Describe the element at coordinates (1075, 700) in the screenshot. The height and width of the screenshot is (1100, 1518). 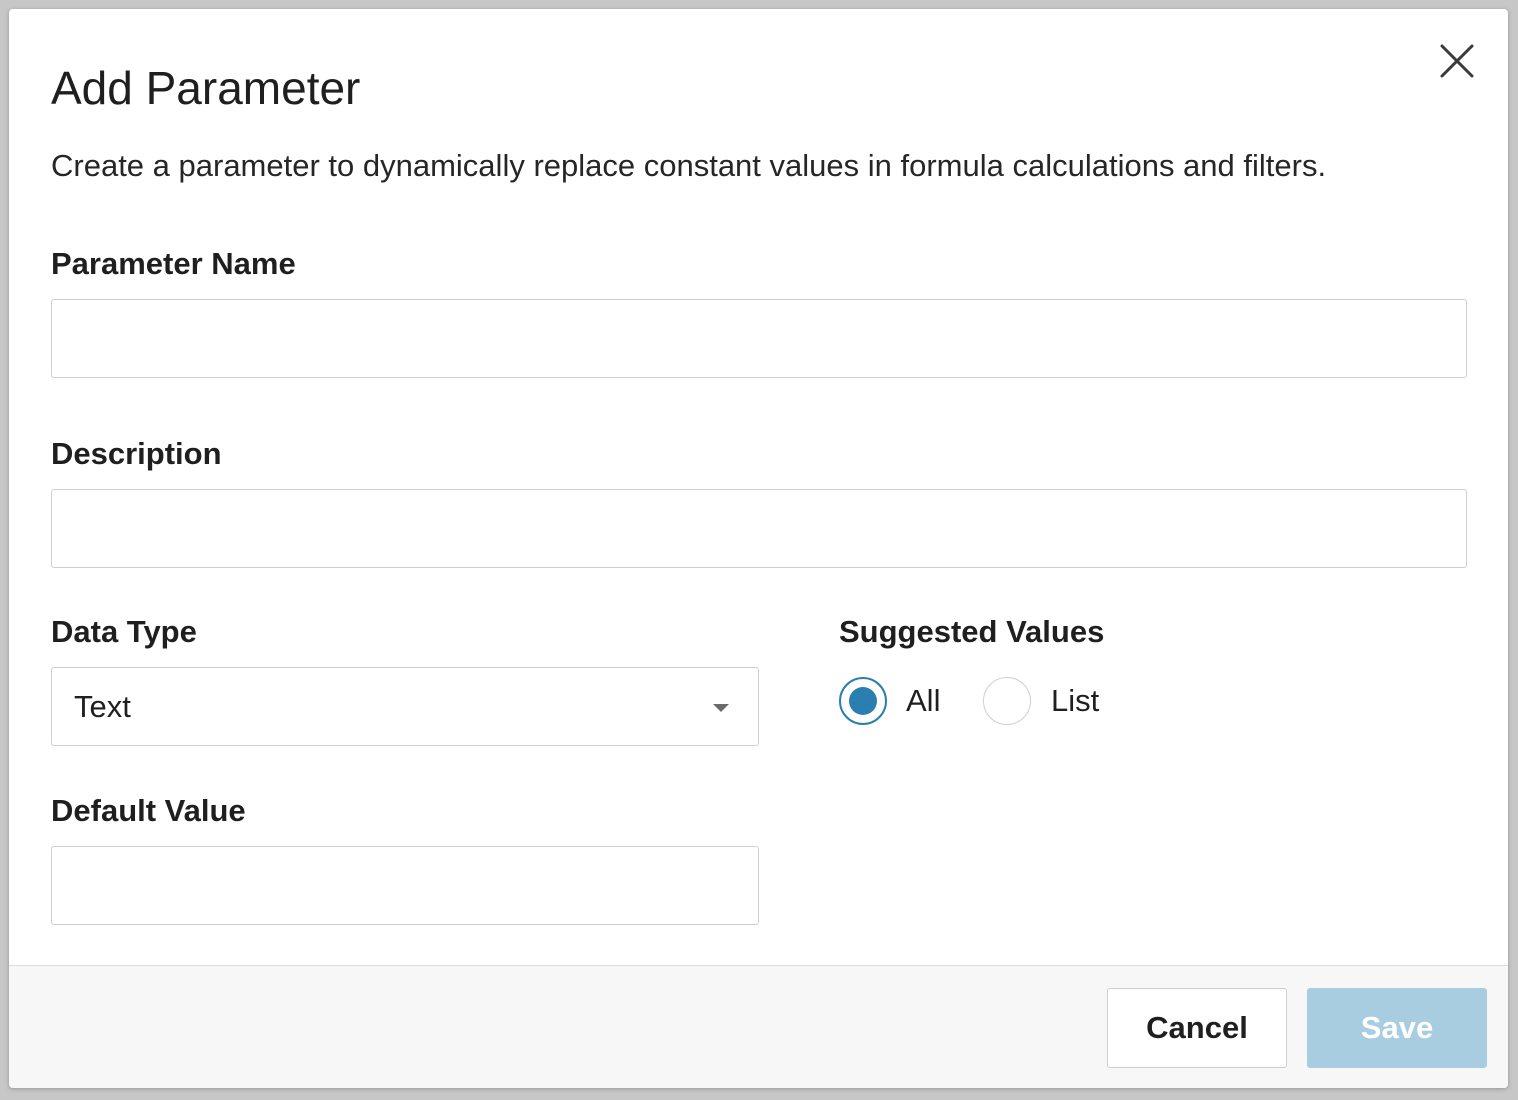
I see `radio-list-label: List` at that location.